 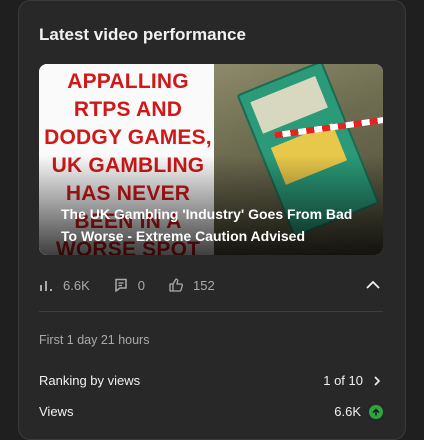 I want to click on bar-chart-icon, so click(x=46, y=286).